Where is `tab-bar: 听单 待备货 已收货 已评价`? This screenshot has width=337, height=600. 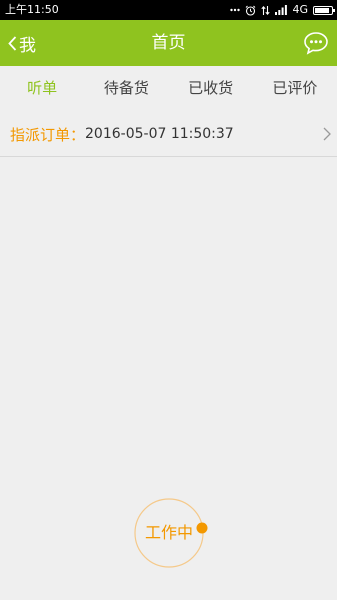
tab-bar: 听单 待备货 已收货 已评价 is located at coordinates (168, 88).